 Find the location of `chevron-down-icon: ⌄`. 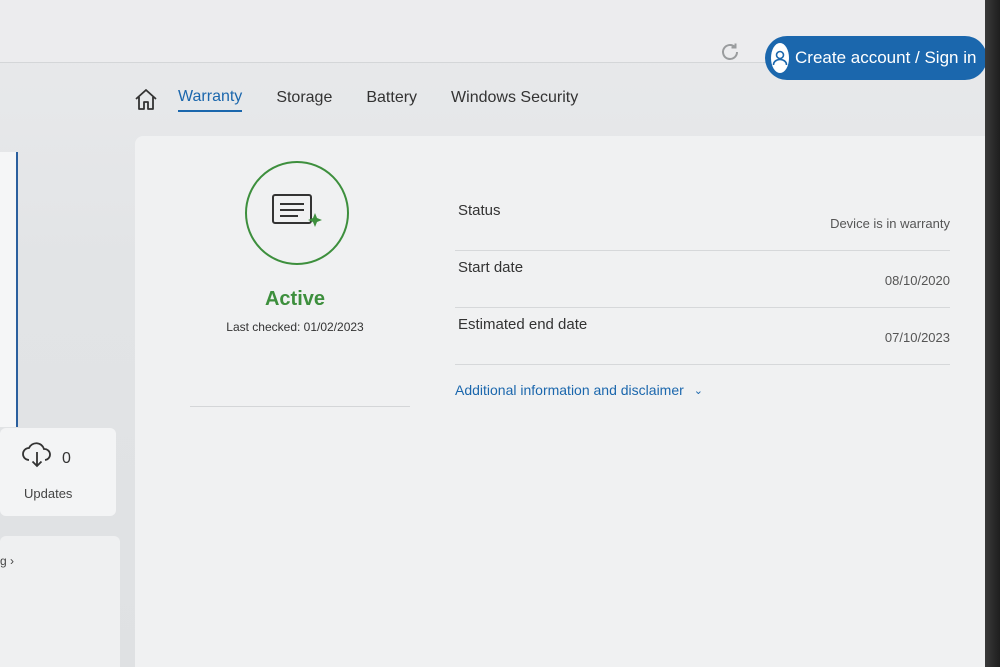

chevron-down-icon: ⌄ is located at coordinates (698, 390).